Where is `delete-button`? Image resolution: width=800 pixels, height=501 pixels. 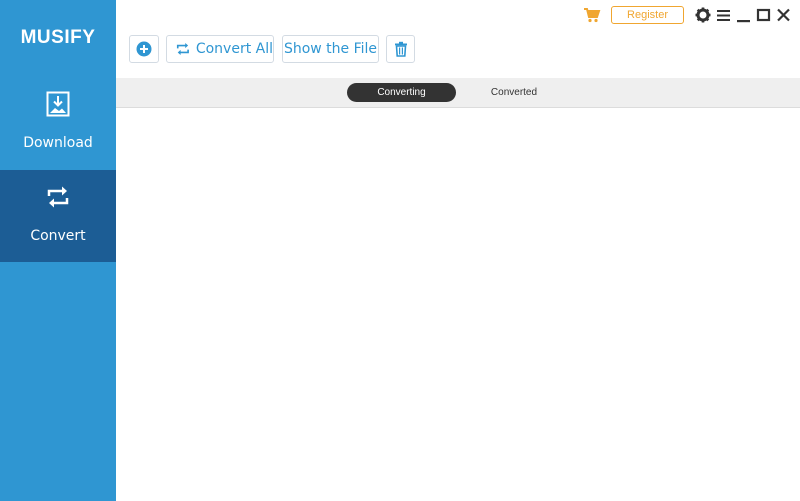 delete-button is located at coordinates (400, 49).